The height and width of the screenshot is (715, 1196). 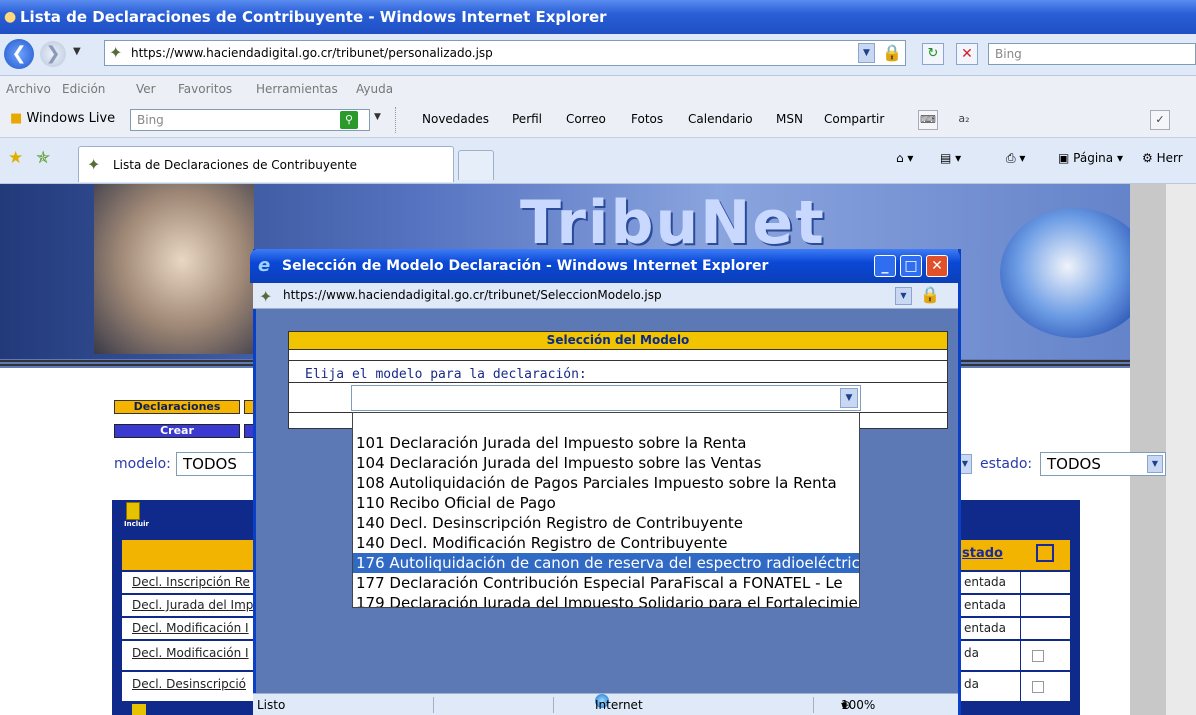 What do you see at coordinates (297, 89) in the screenshot?
I see `menu-herramientas: Herramientas` at bounding box center [297, 89].